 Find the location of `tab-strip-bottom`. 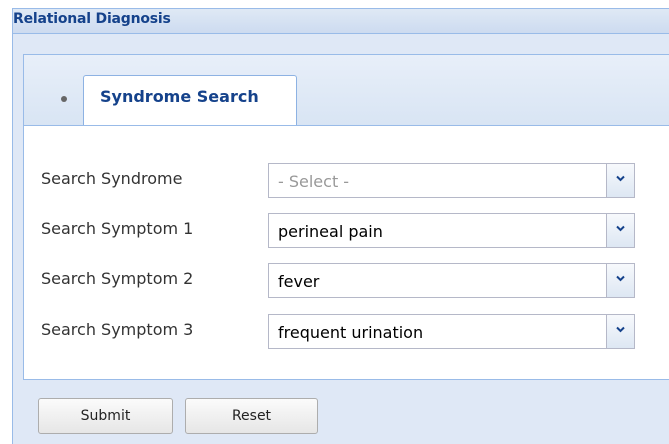

tab-strip-bottom is located at coordinates (346, 131).